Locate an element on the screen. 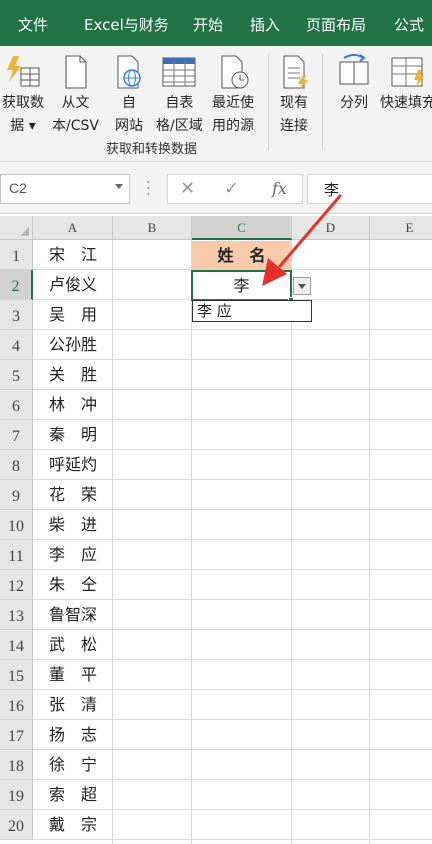 The height and width of the screenshot is (844, 432). cell-a1: 宋 江 is located at coordinates (73, 255).